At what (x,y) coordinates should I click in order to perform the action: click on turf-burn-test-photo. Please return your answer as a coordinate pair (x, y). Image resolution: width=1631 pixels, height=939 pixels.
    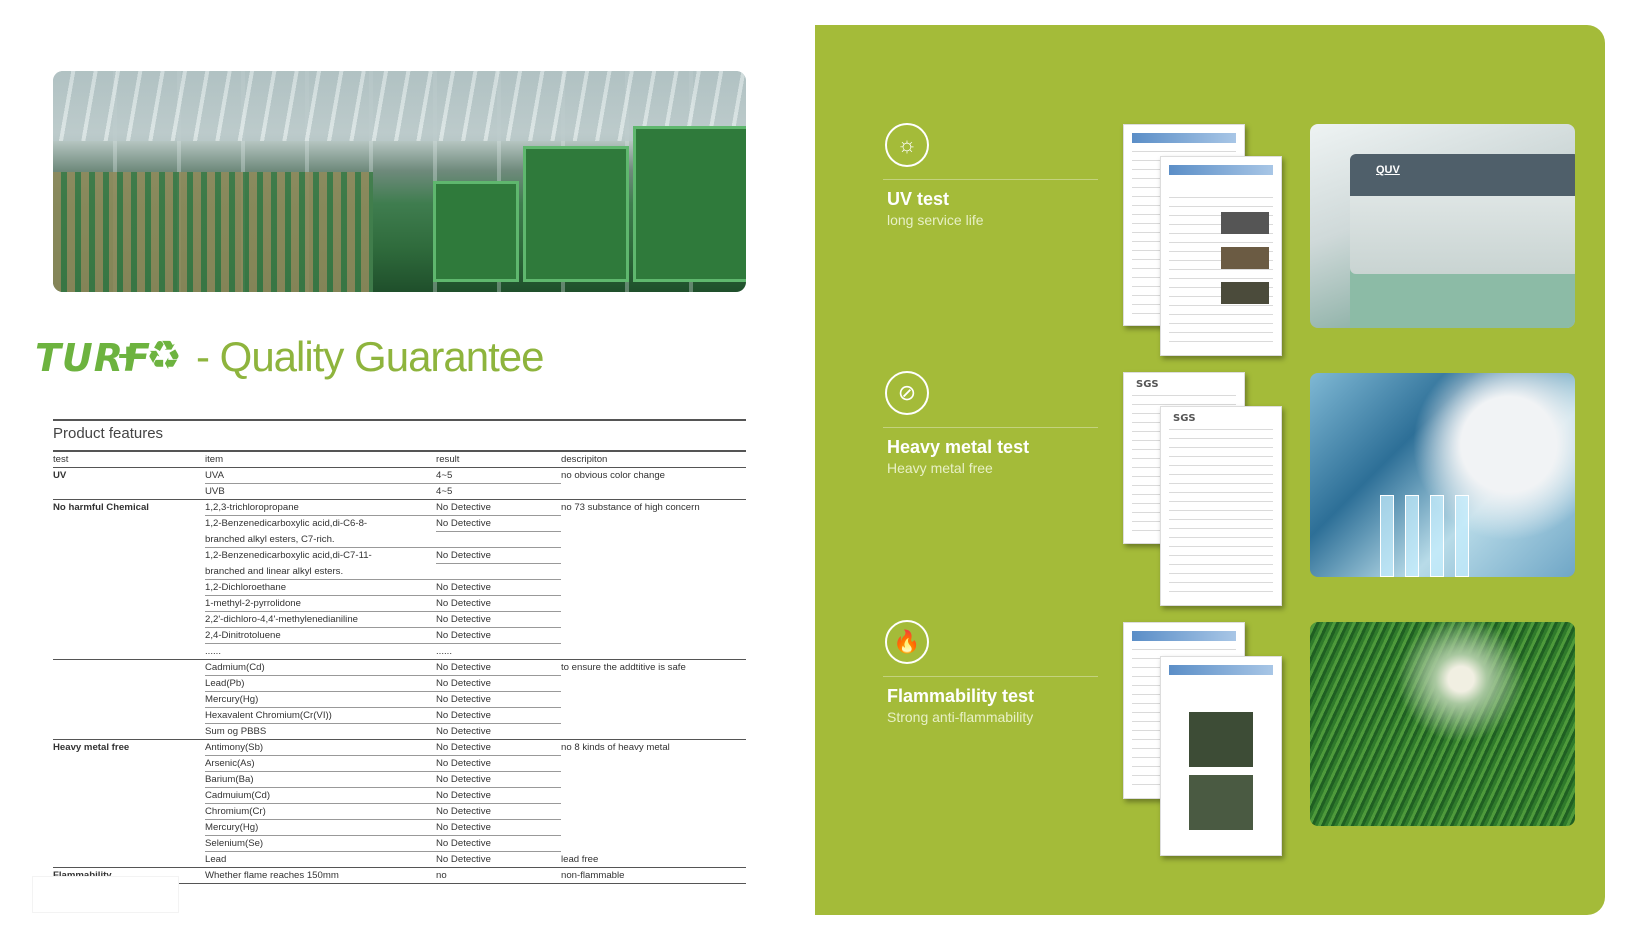
    Looking at the image, I should click on (1442, 724).